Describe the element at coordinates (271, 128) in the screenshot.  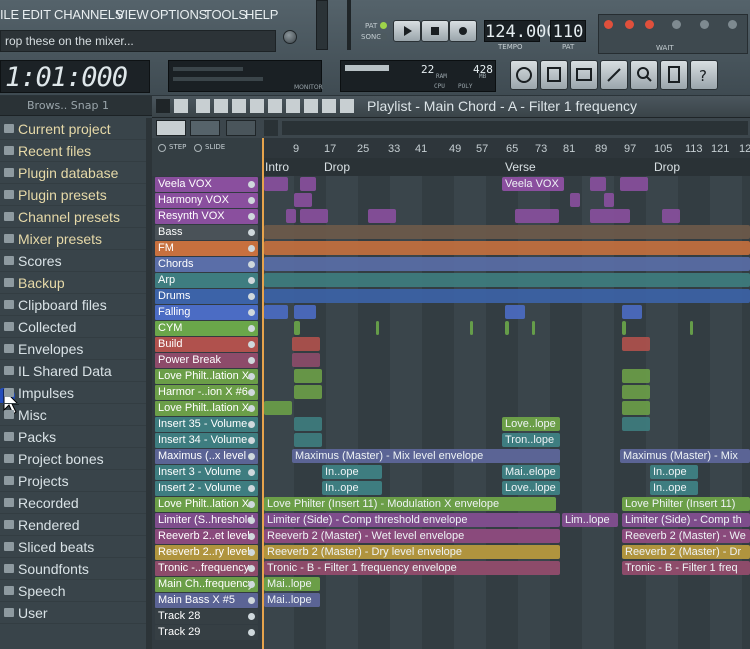
I see `scroll-left-icon` at that location.